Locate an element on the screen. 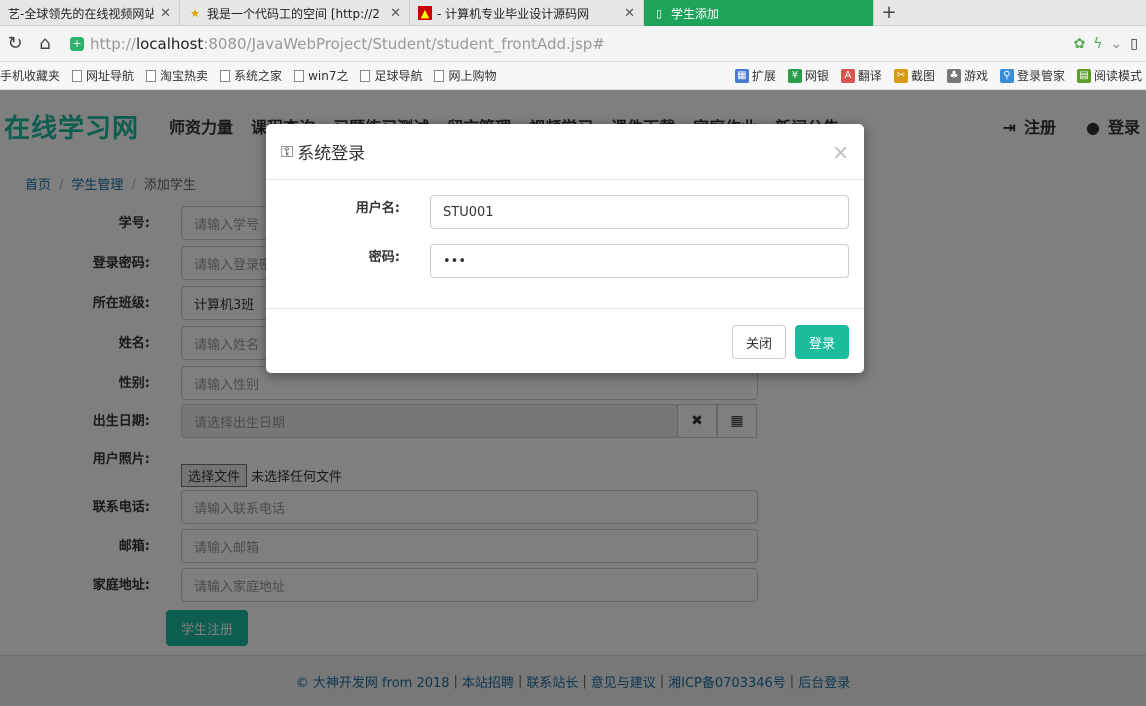 The width and height of the screenshot is (1146, 706). lightning-icon: ϟ is located at coordinates (1097, 44).